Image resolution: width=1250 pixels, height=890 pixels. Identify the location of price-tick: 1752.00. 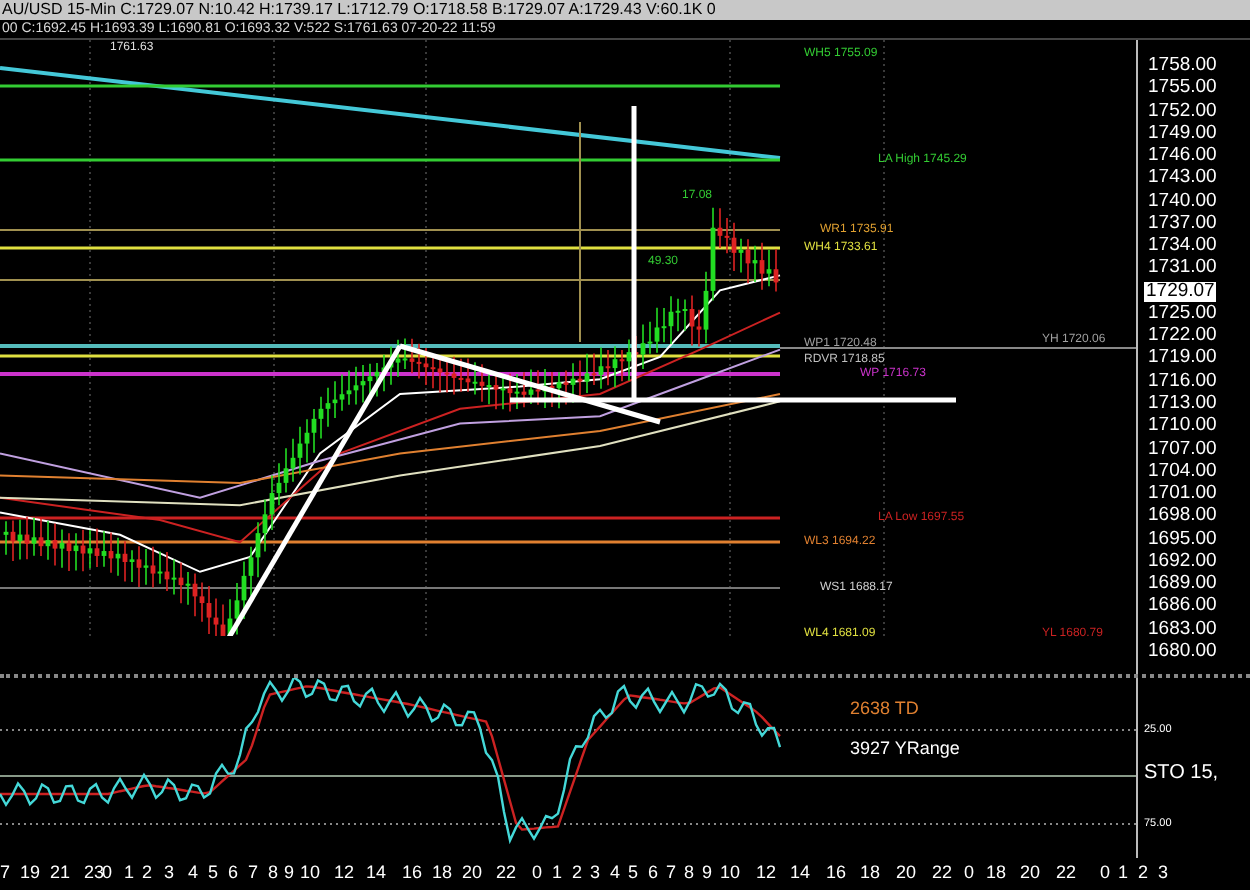
(1182, 111).